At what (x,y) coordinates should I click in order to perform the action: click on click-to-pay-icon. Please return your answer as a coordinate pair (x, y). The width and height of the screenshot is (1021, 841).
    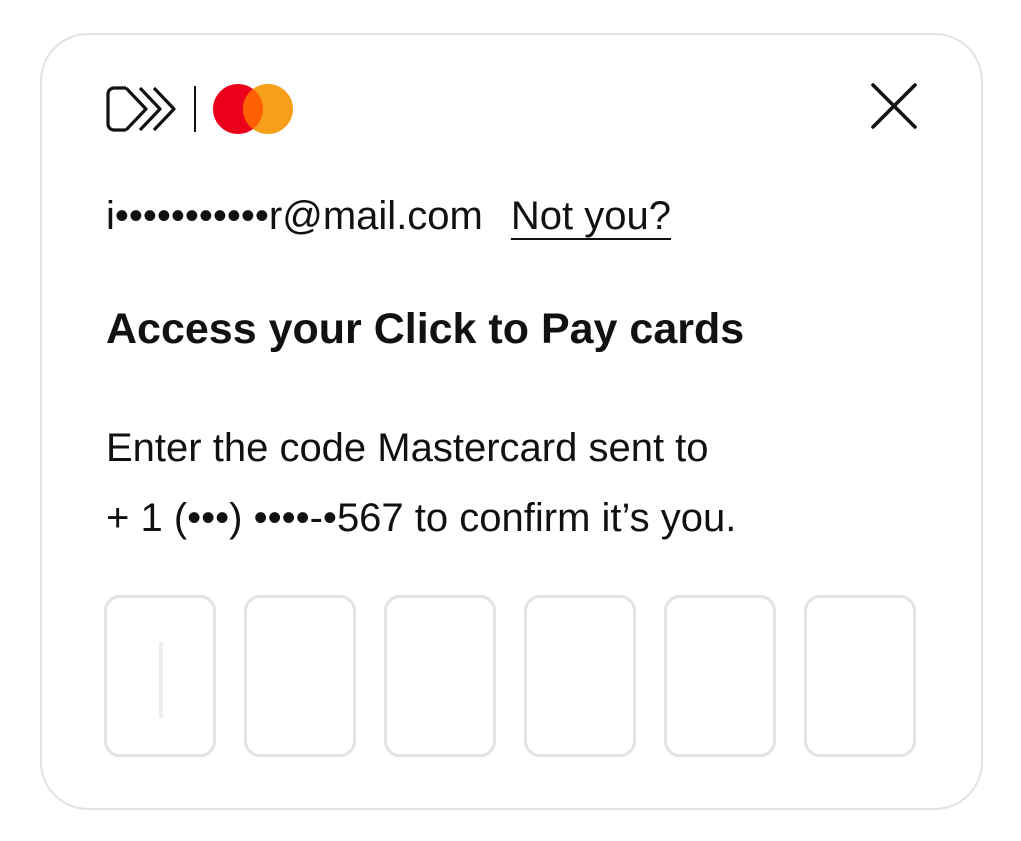
    Looking at the image, I should click on (141, 109).